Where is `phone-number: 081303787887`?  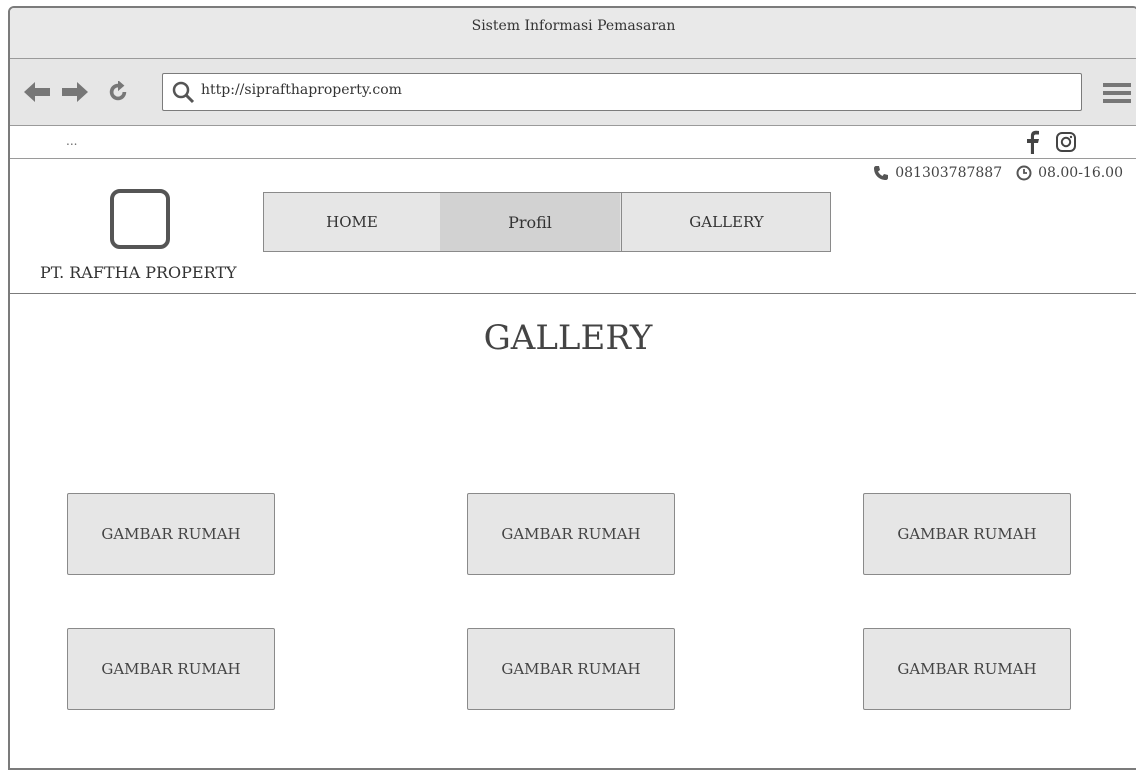
phone-number: 081303787887 is located at coordinates (949, 173).